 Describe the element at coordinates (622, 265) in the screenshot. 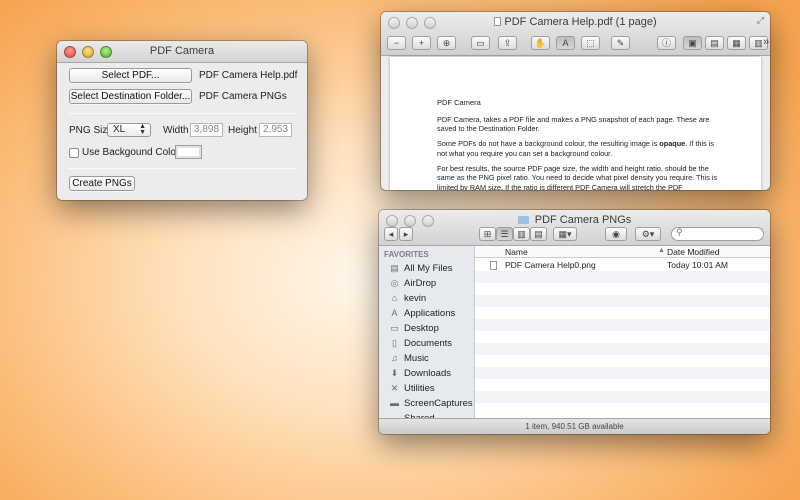

I see `table-row: PDF Camera Help0.png Today 10:01 AM` at that location.